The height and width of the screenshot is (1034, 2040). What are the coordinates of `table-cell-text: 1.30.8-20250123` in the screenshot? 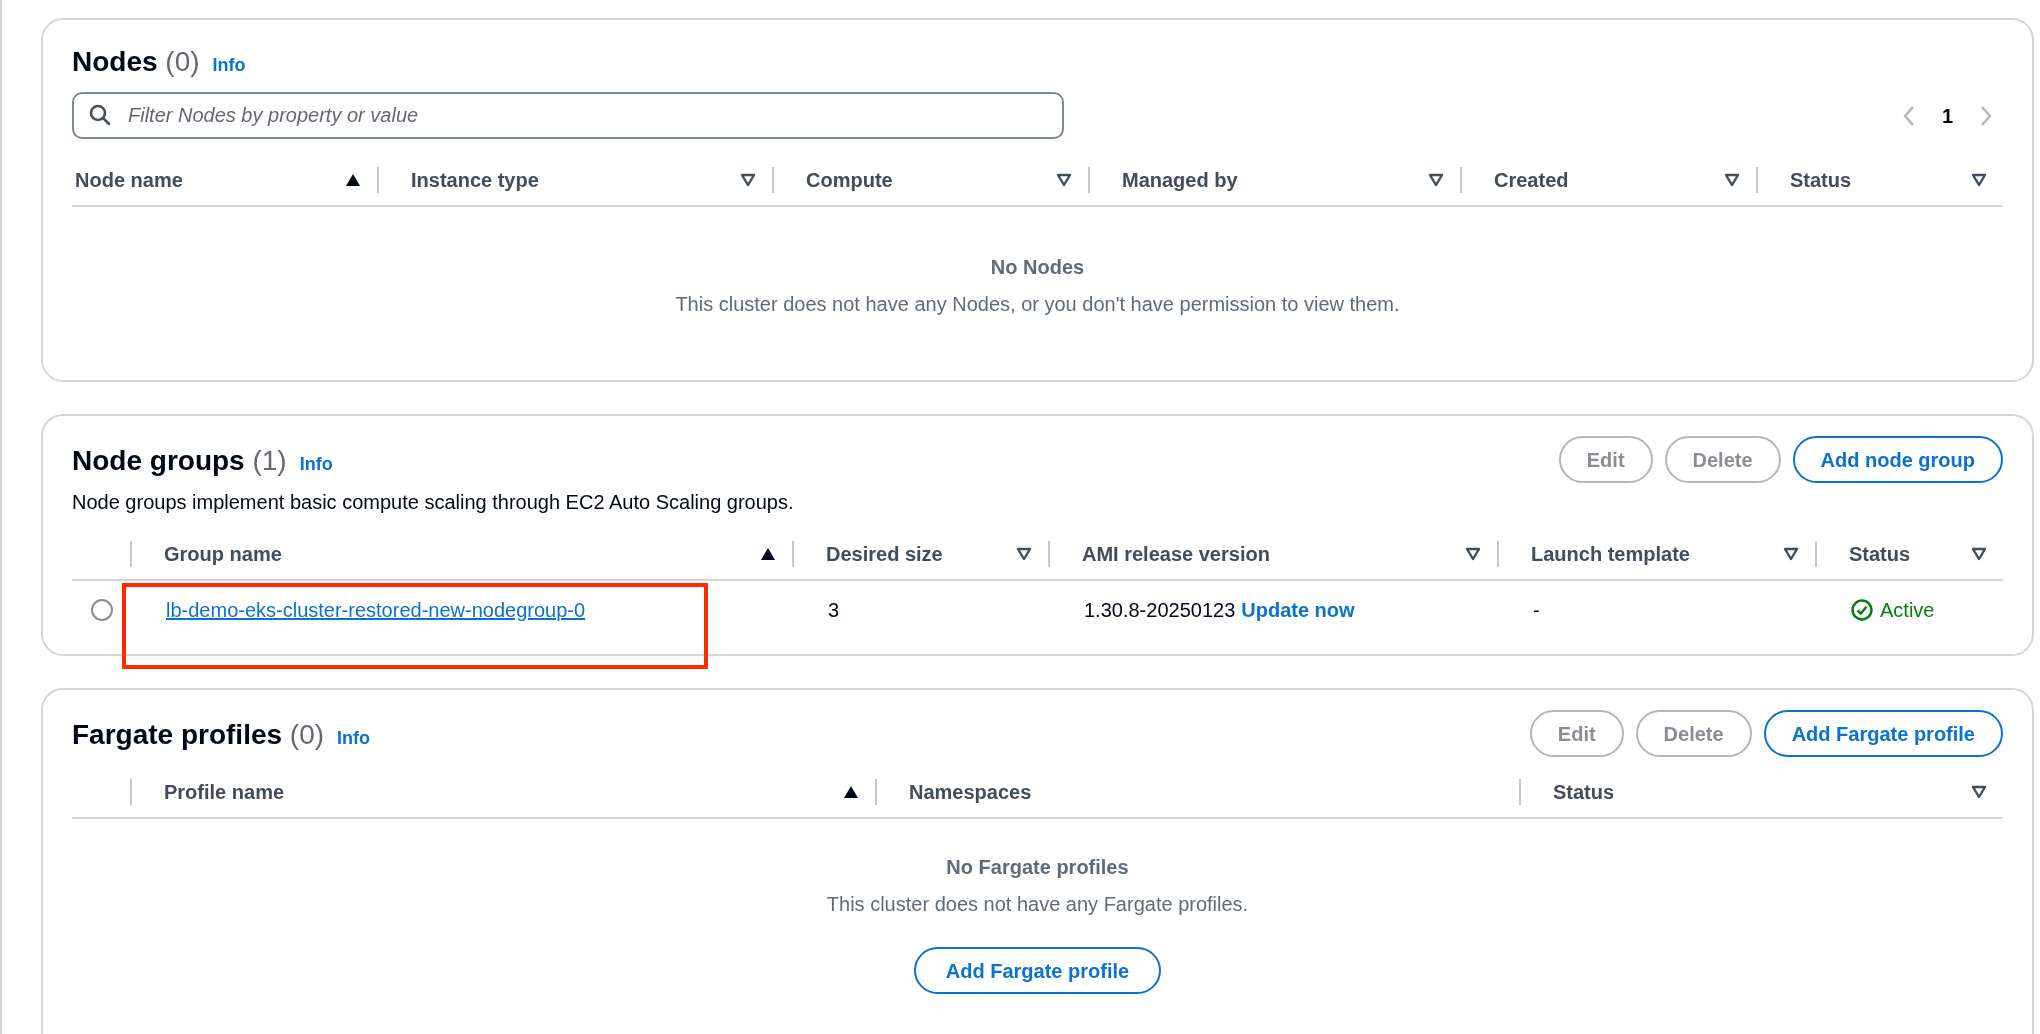 It's located at (1160, 610).